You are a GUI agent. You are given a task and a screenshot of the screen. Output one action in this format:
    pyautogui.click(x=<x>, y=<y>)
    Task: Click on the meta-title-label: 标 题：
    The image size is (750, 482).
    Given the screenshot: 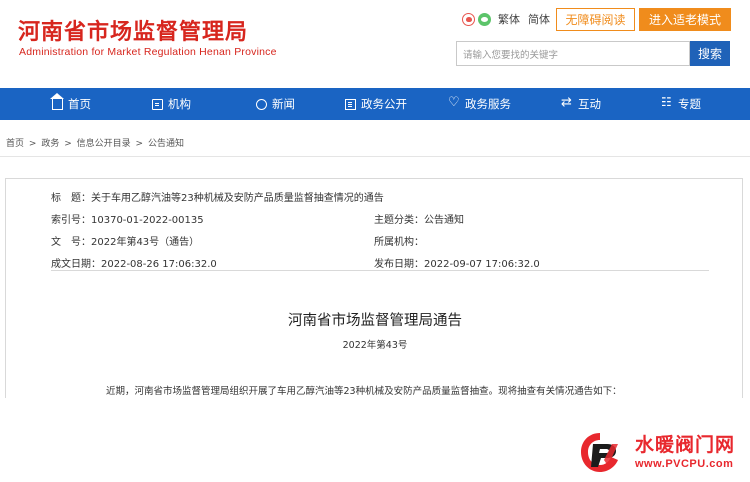 What is the action you would take?
    pyautogui.click(x=71, y=198)
    